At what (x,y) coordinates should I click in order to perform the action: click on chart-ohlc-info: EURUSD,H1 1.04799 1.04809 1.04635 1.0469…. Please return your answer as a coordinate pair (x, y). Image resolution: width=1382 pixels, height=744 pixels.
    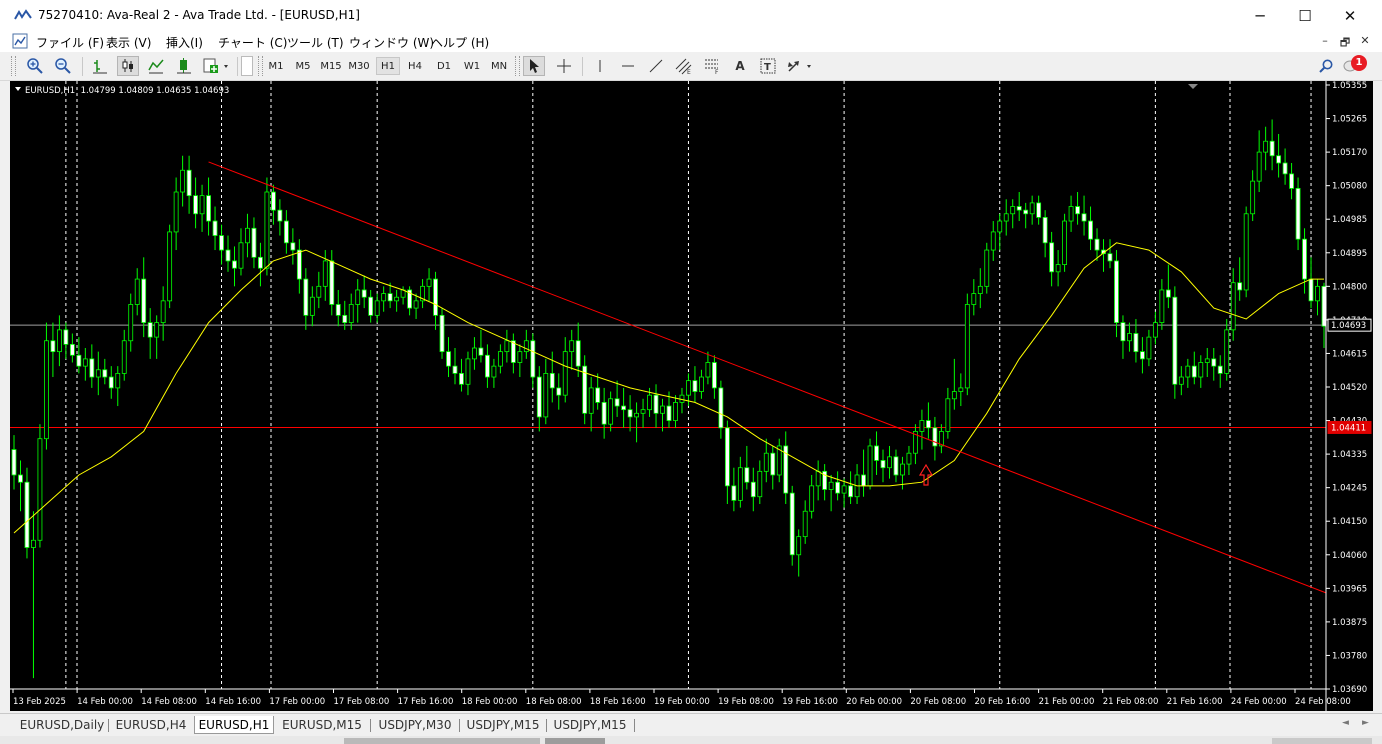
    Looking at the image, I should click on (127, 91).